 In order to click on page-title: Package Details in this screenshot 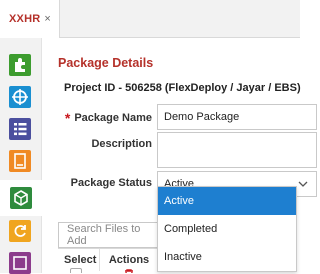, I will do `click(106, 63)`.